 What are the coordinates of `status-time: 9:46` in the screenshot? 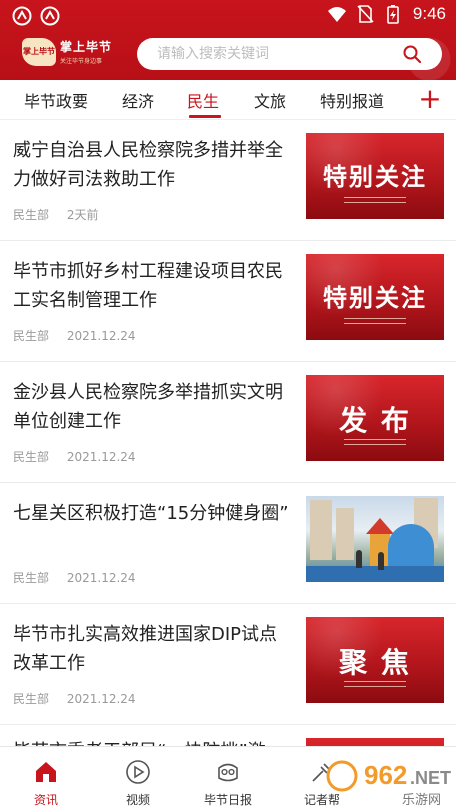 It's located at (429, 13).